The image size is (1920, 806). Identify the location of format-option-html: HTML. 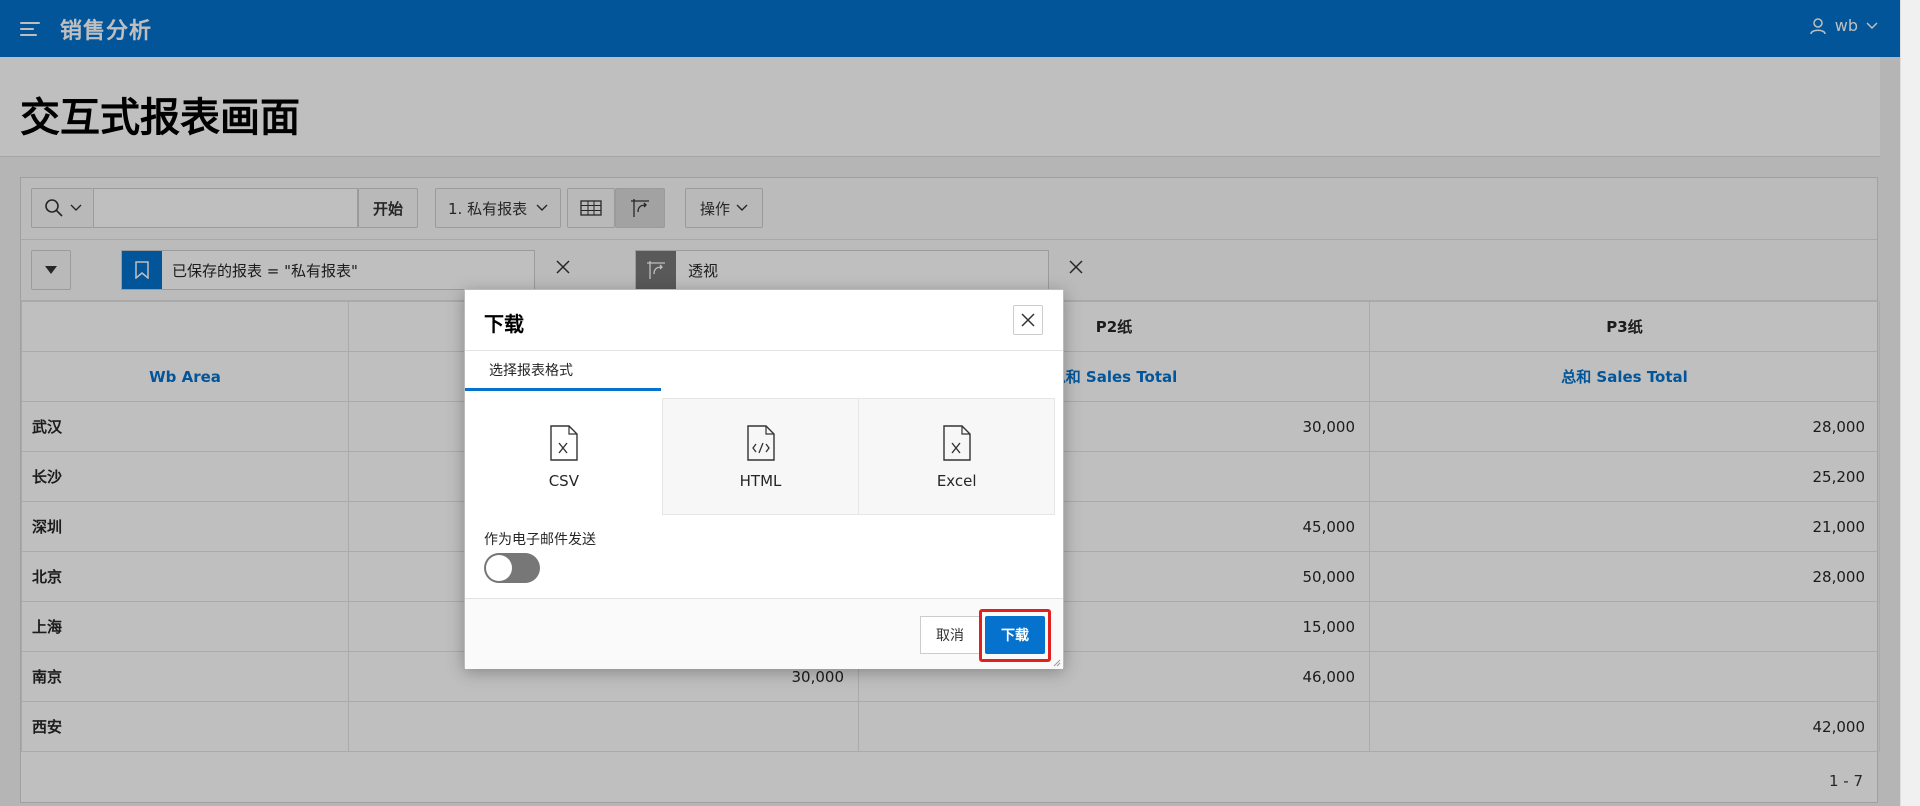
(760, 456).